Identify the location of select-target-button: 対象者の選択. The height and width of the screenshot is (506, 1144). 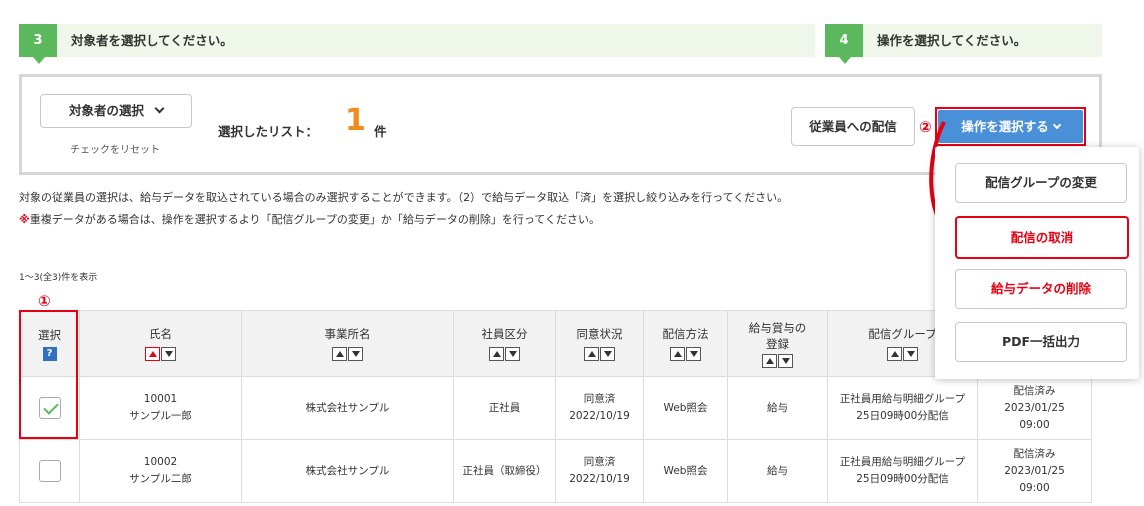
(116, 111).